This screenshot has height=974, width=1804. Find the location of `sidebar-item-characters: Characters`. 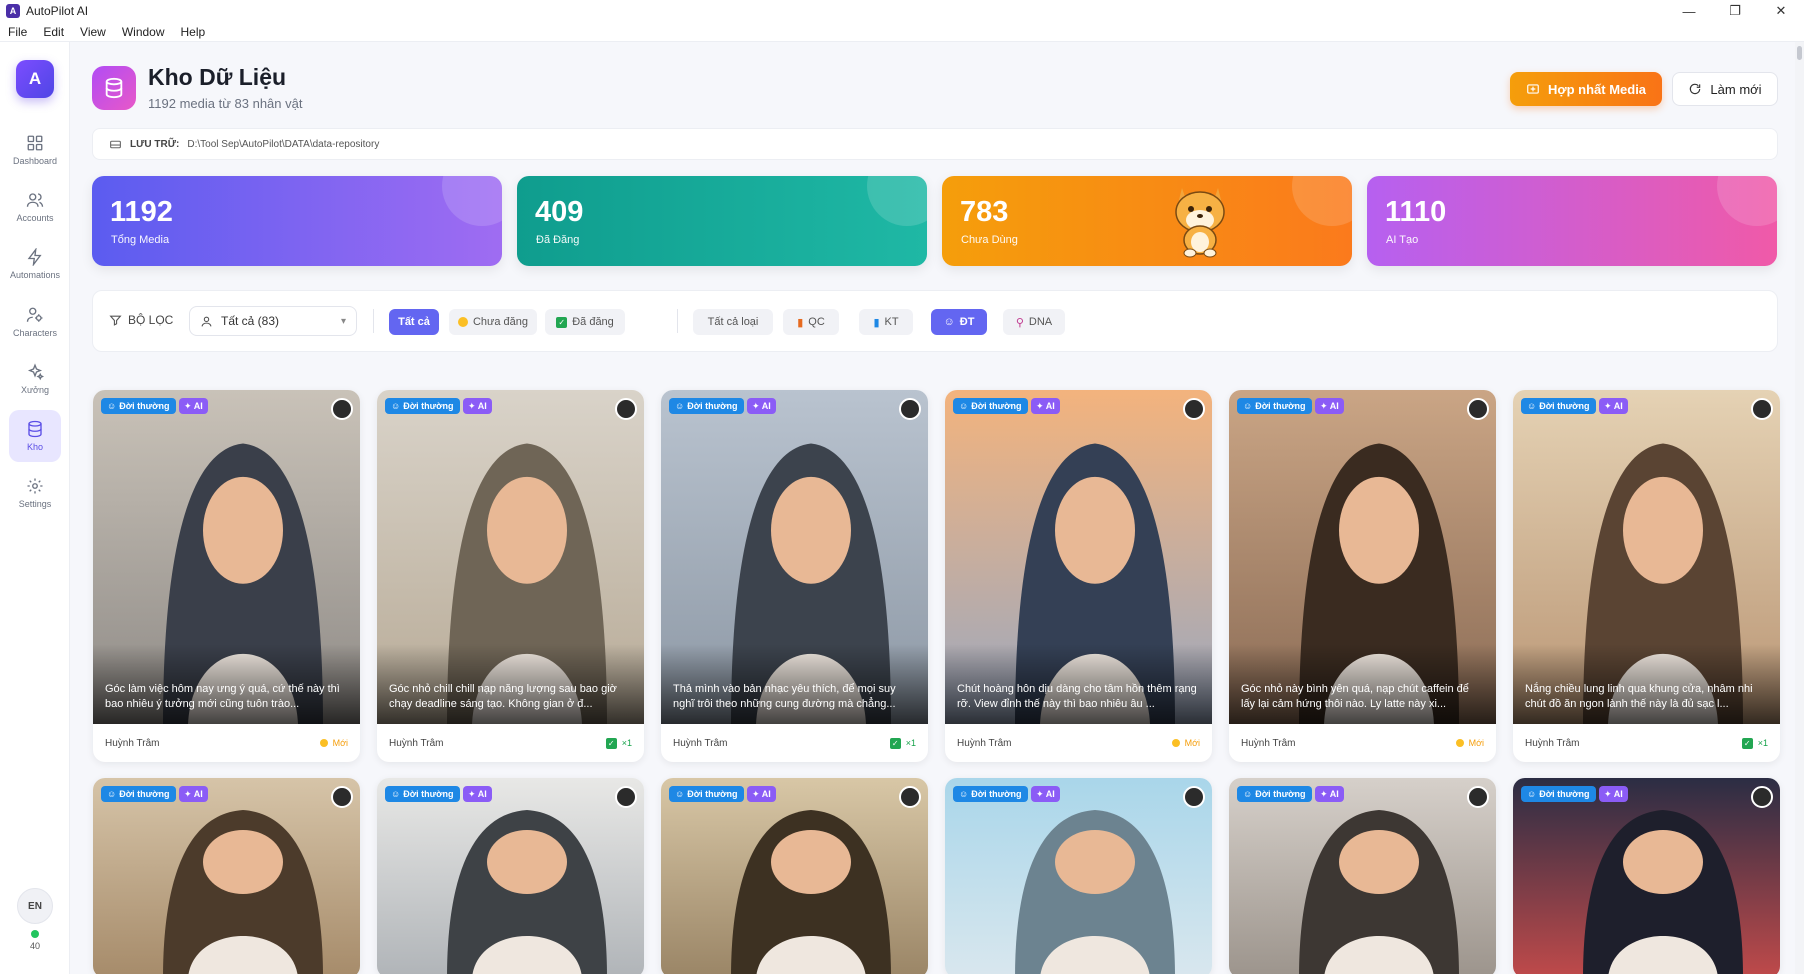

sidebar-item-characters: Characters is located at coordinates (35, 322).